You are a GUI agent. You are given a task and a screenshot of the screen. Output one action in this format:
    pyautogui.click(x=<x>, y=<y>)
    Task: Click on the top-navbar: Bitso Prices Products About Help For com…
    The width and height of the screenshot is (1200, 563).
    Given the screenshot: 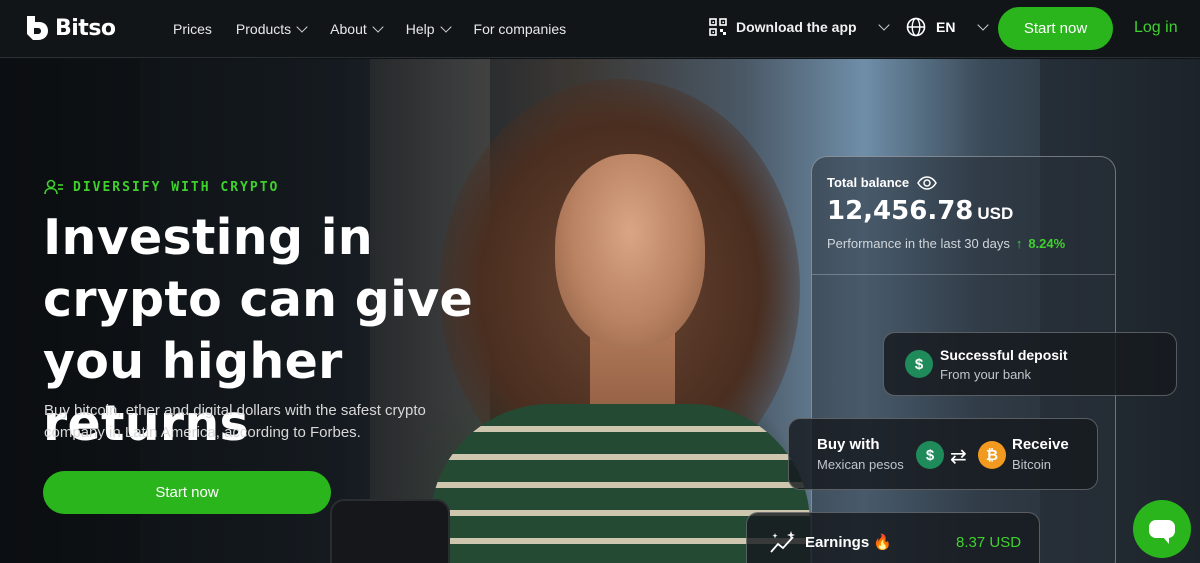 What is the action you would take?
    pyautogui.click(x=600, y=29)
    